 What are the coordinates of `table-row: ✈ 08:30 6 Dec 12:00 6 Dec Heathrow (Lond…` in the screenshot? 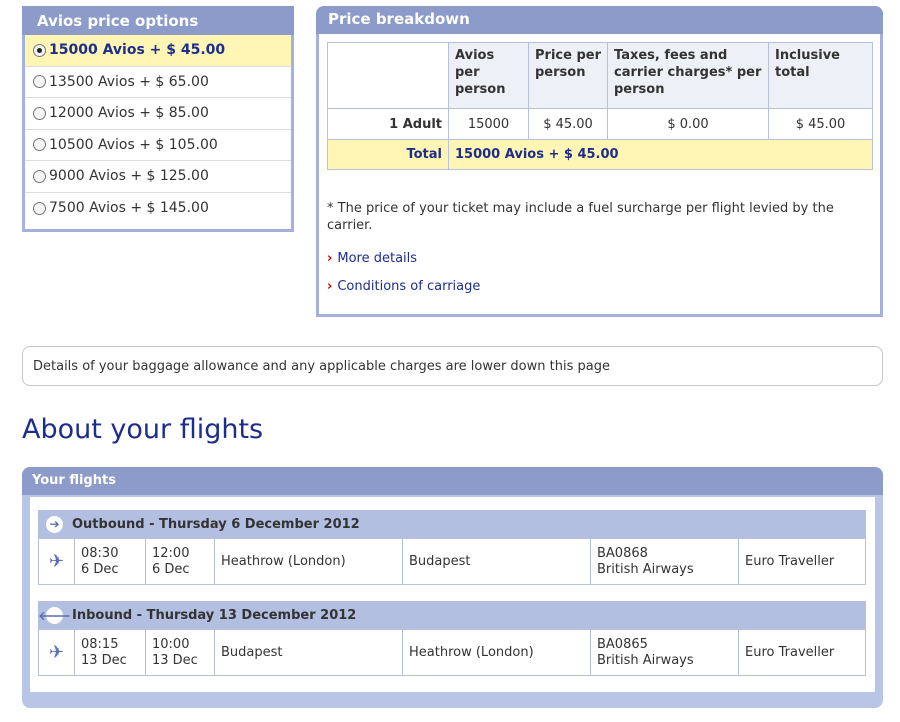 It's located at (452, 561).